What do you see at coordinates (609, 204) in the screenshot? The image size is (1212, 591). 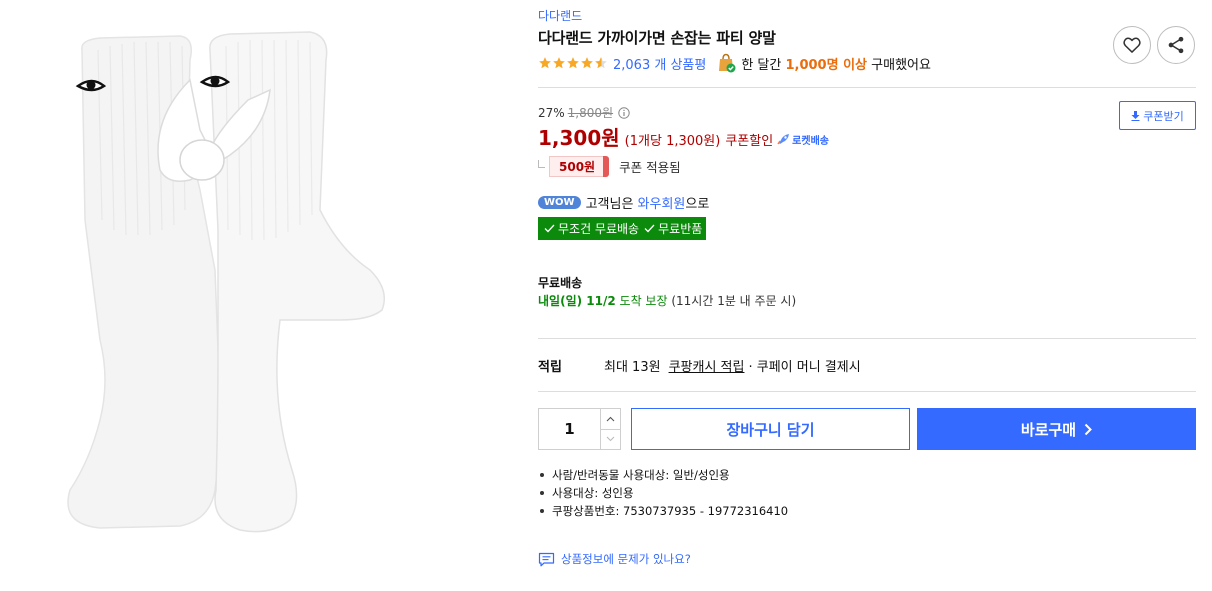 I see `wow-prefix: 고객님은` at bounding box center [609, 204].